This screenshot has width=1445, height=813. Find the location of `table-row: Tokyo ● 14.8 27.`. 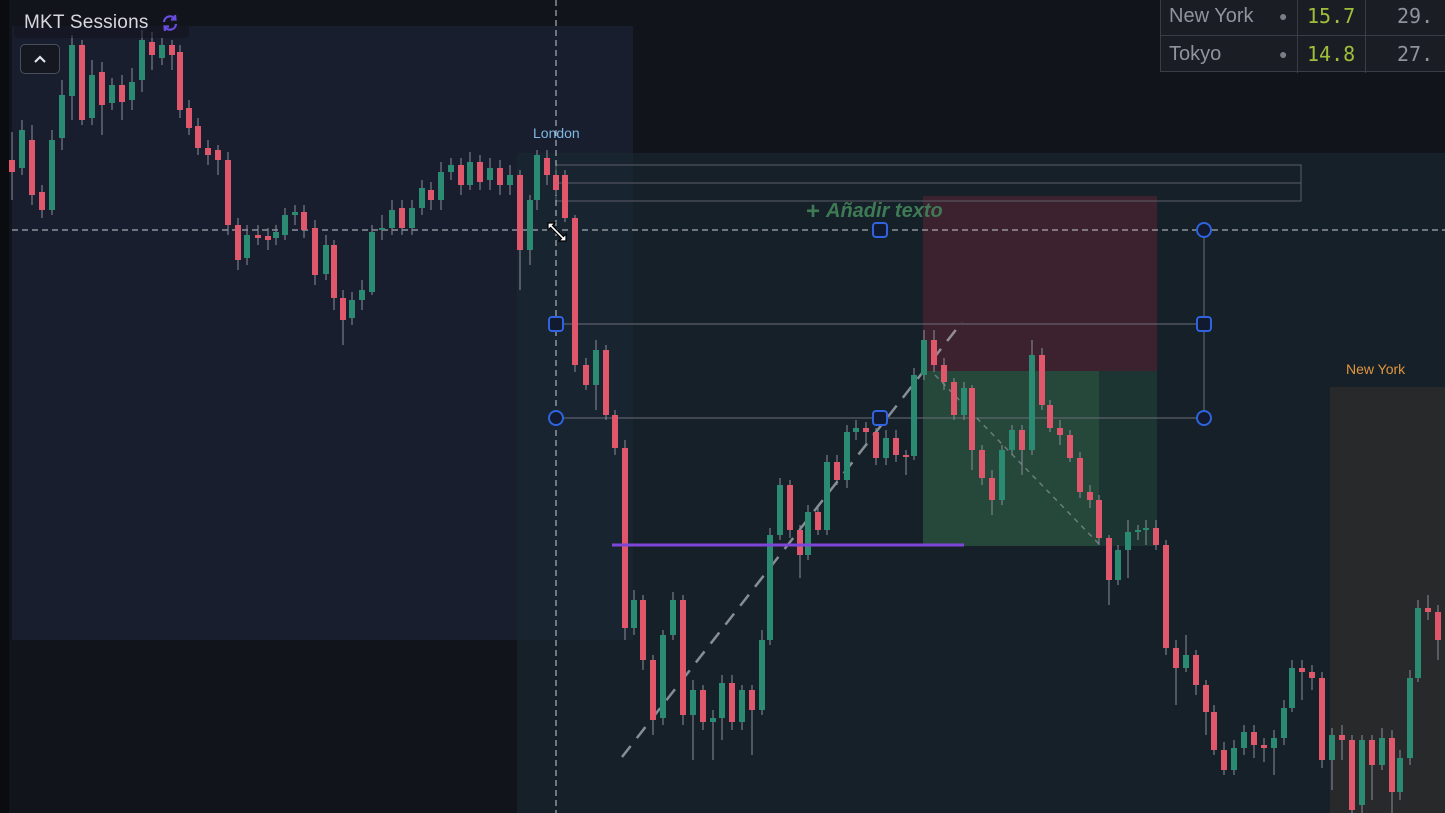

table-row: Tokyo ● 14.8 27. is located at coordinates (1303, 54).